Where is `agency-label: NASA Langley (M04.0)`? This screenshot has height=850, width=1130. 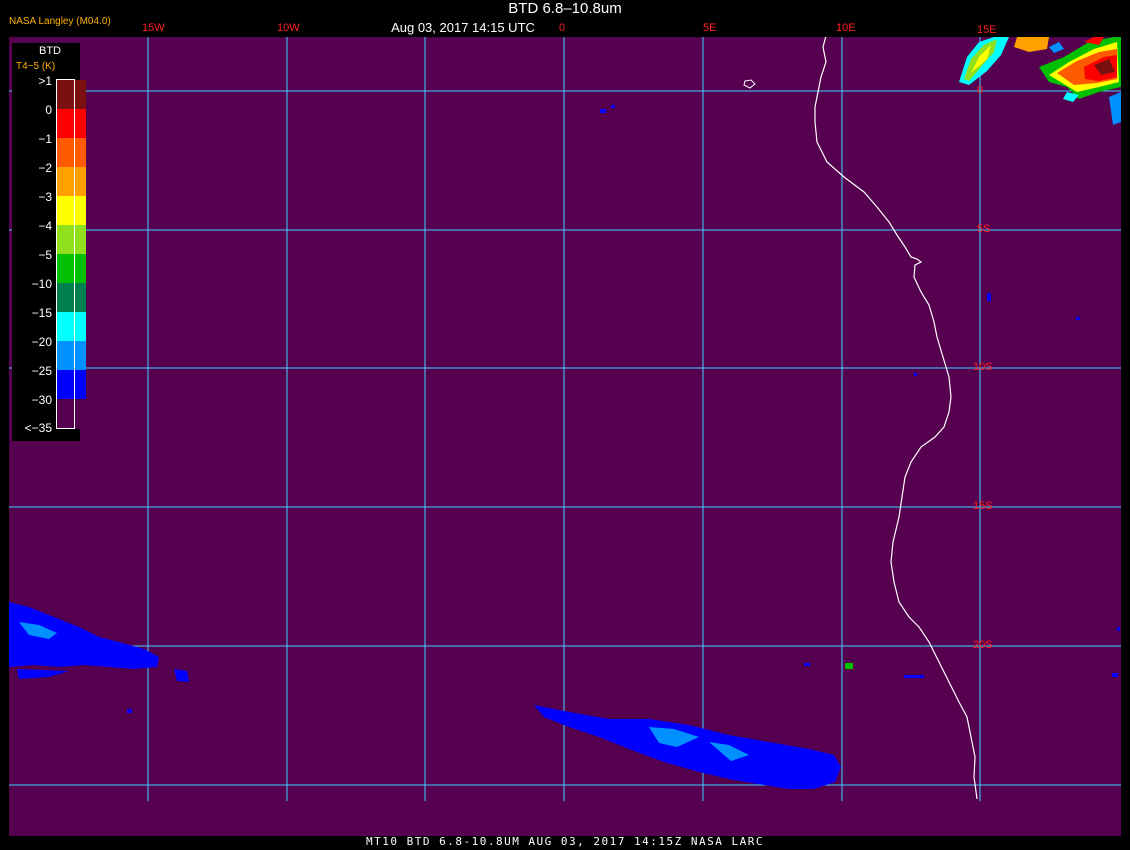
agency-label: NASA Langley (M04.0) is located at coordinates (60, 21).